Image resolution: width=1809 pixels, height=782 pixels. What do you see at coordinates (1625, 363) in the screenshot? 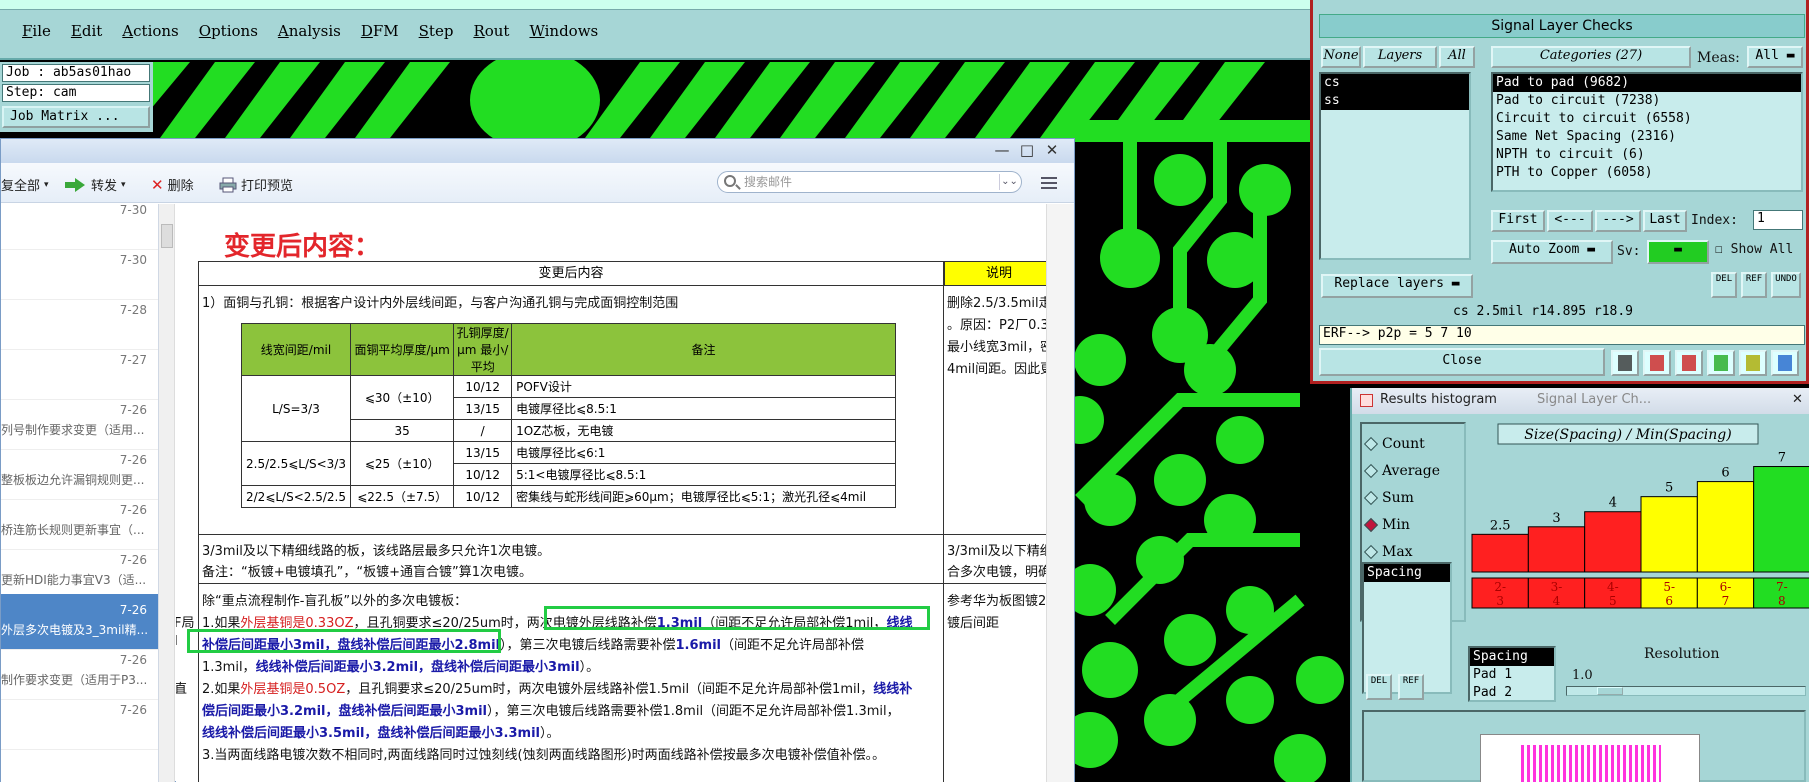
I see `measure-icon` at bounding box center [1625, 363].